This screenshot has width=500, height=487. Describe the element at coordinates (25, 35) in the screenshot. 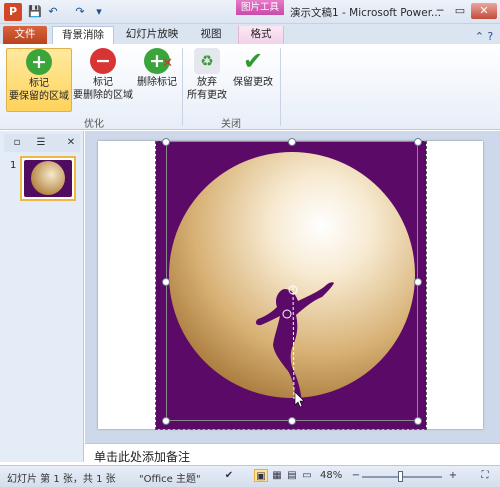

I see `tab-file: 文件` at that location.